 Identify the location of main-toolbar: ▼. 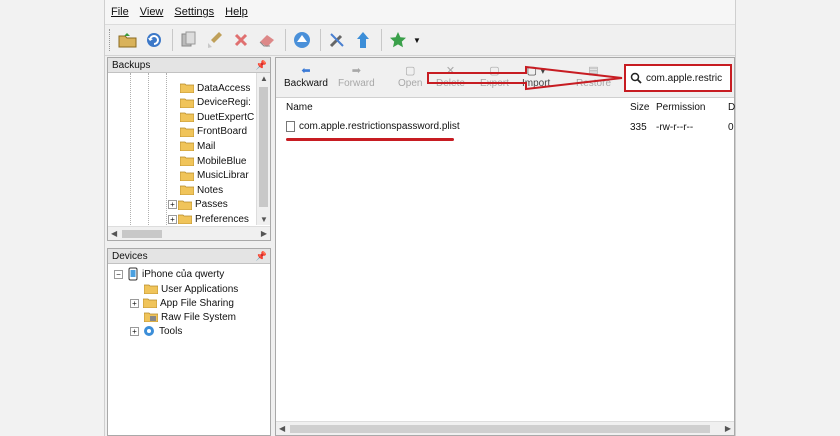
(420, 40).